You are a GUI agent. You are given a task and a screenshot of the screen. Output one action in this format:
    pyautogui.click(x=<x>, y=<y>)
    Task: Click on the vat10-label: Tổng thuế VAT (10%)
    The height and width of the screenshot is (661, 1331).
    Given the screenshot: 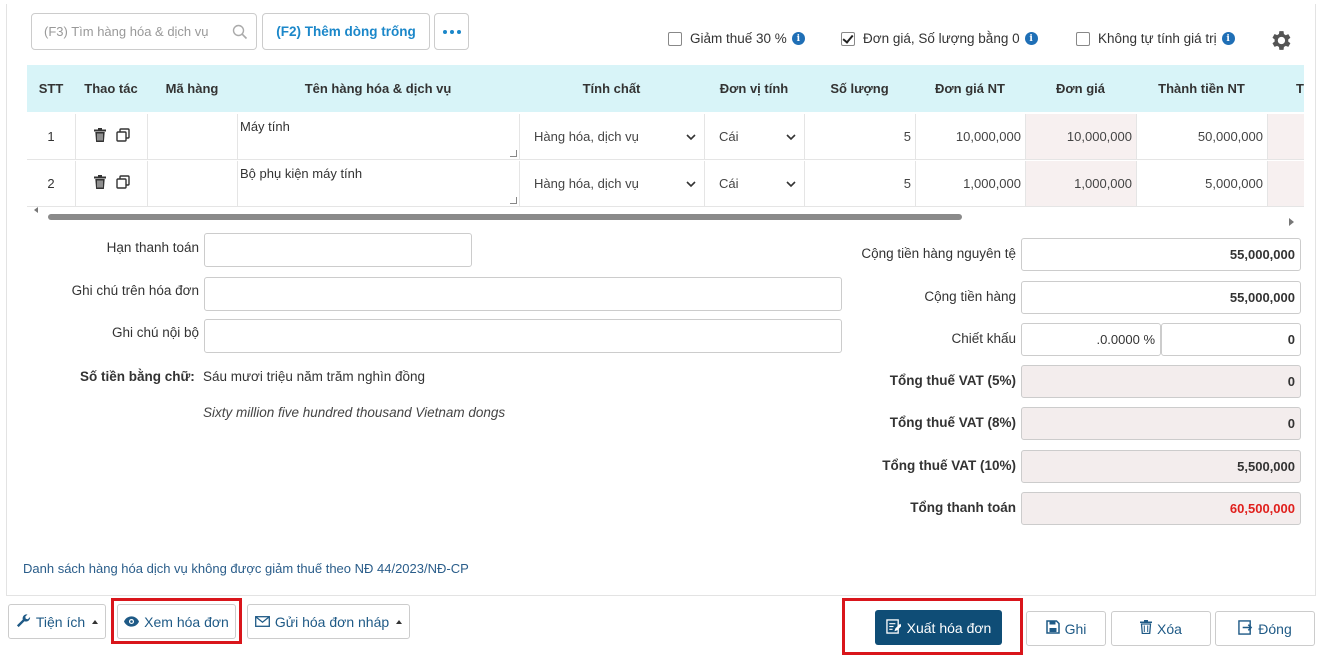 What is the action you would take?
    pyautogui.click(x=949, y=465)
    